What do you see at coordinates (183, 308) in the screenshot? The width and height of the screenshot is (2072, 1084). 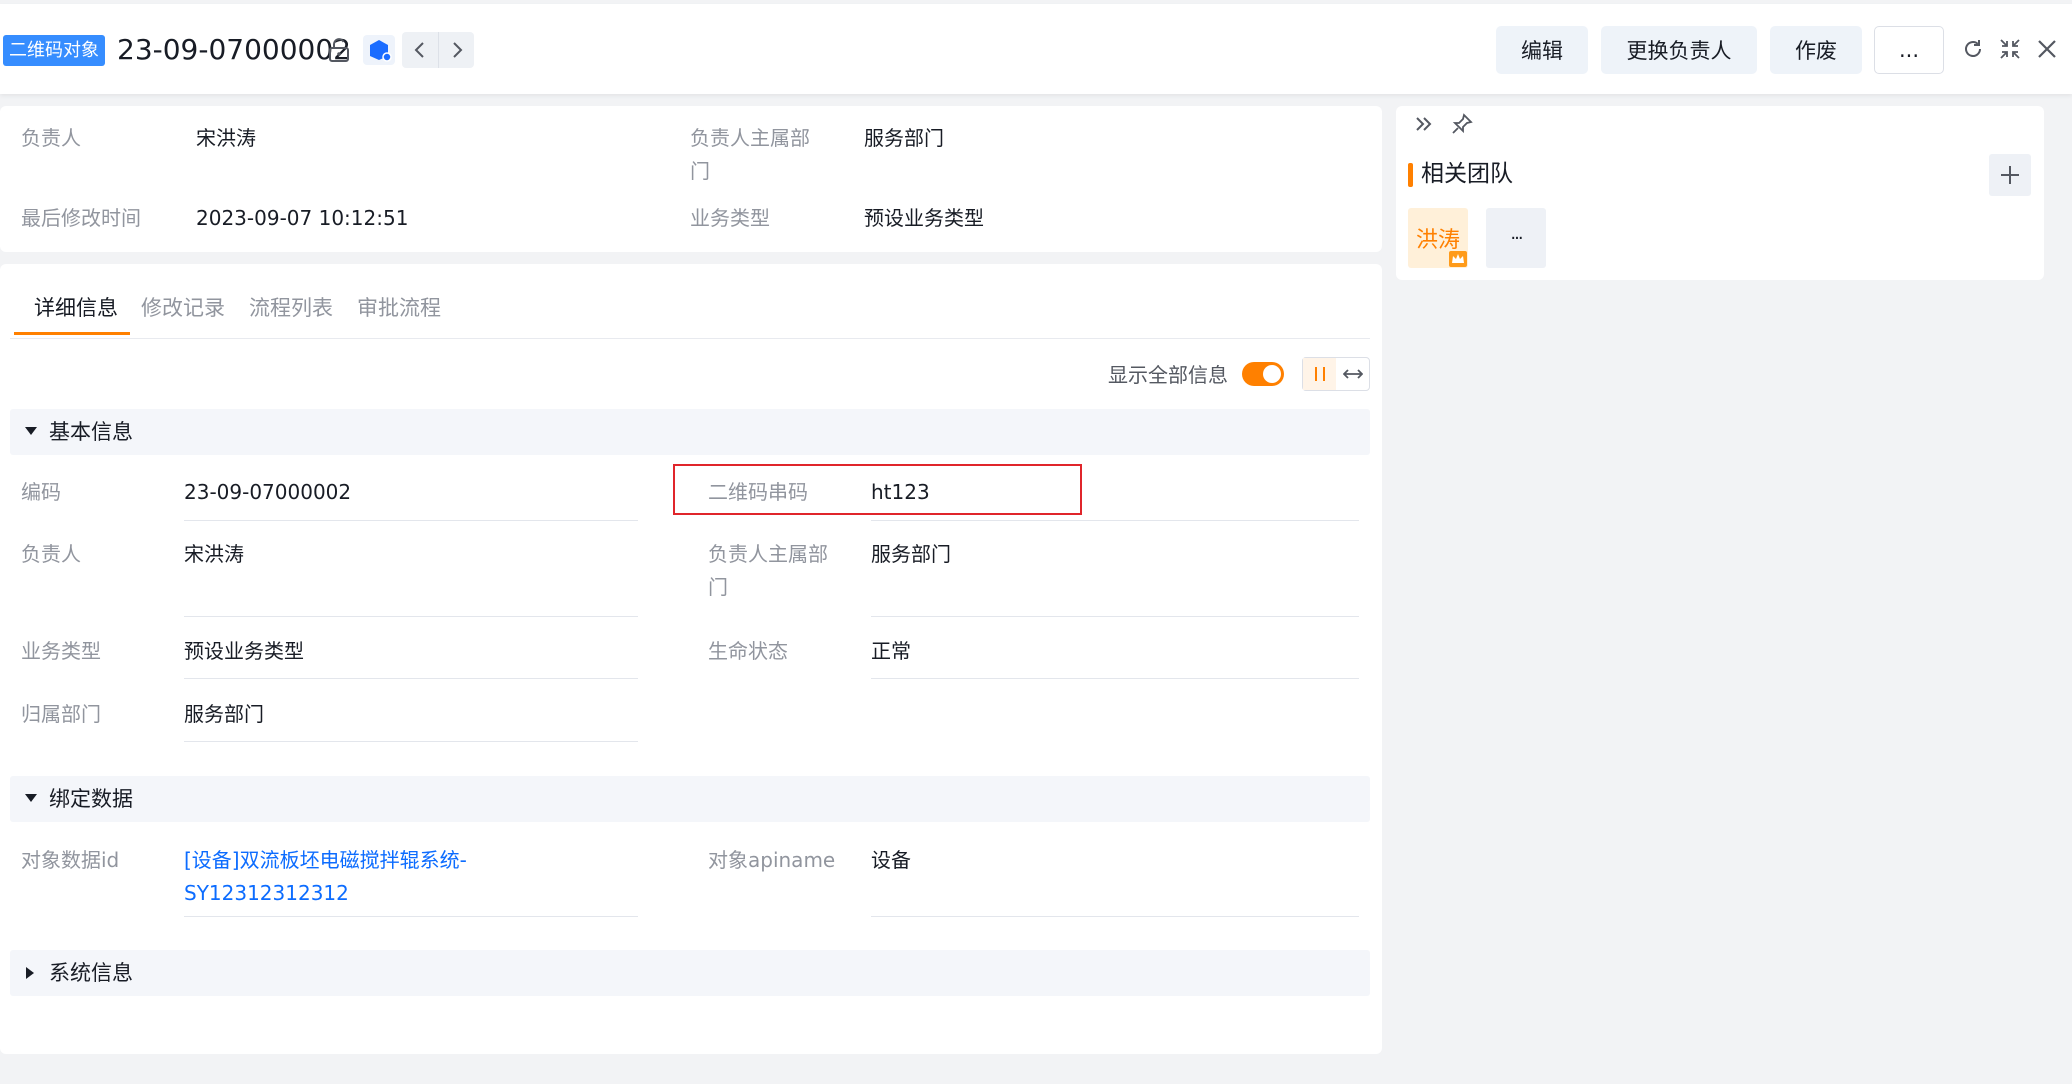 I see `tab-change-log: 修改记录` at bounding box center [183, 308].